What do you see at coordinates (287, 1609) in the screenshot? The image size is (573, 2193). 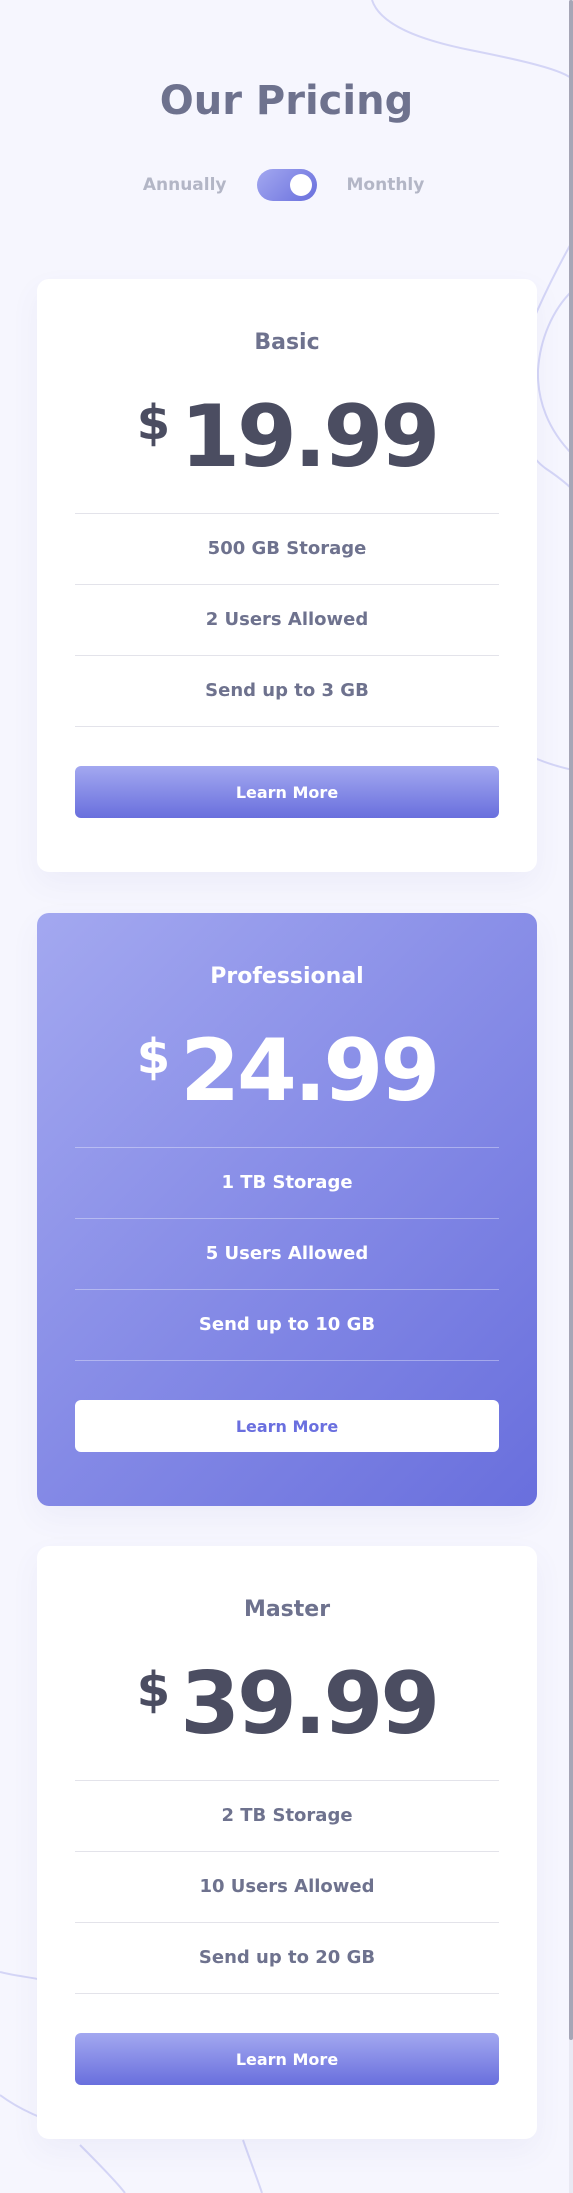 I see `plan-name: Master` at bounding box center [287, 1609].